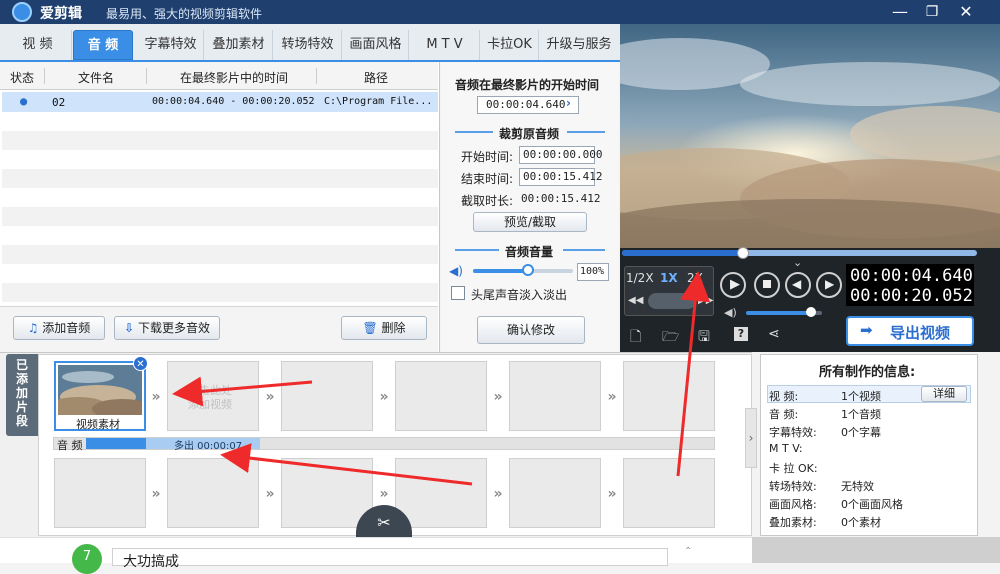 Image resolution: width=1000 pixels, height=574 pixels. I want to click on arrow-to-audio-track, so click(346, 464).